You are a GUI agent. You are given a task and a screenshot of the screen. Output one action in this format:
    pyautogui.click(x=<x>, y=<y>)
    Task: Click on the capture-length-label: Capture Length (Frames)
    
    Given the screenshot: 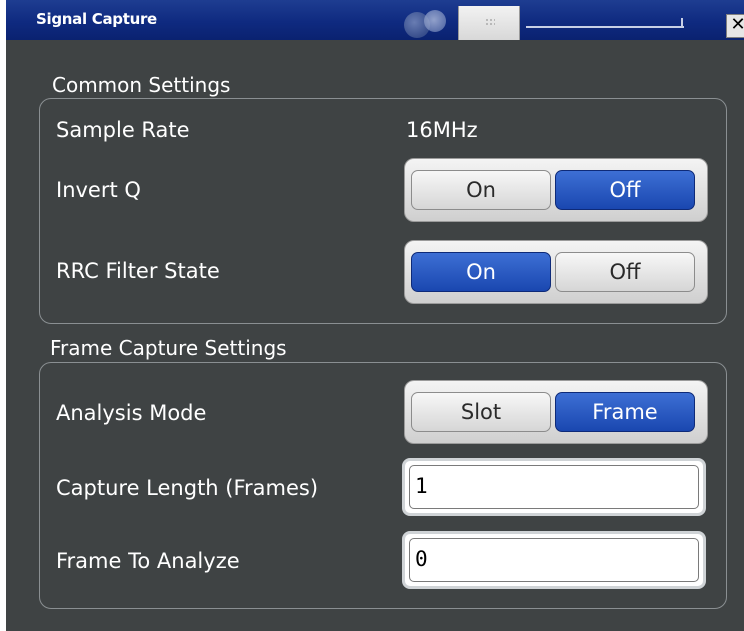 What is the action you would take?
    pyautogui.click(x=187, y=488)
    